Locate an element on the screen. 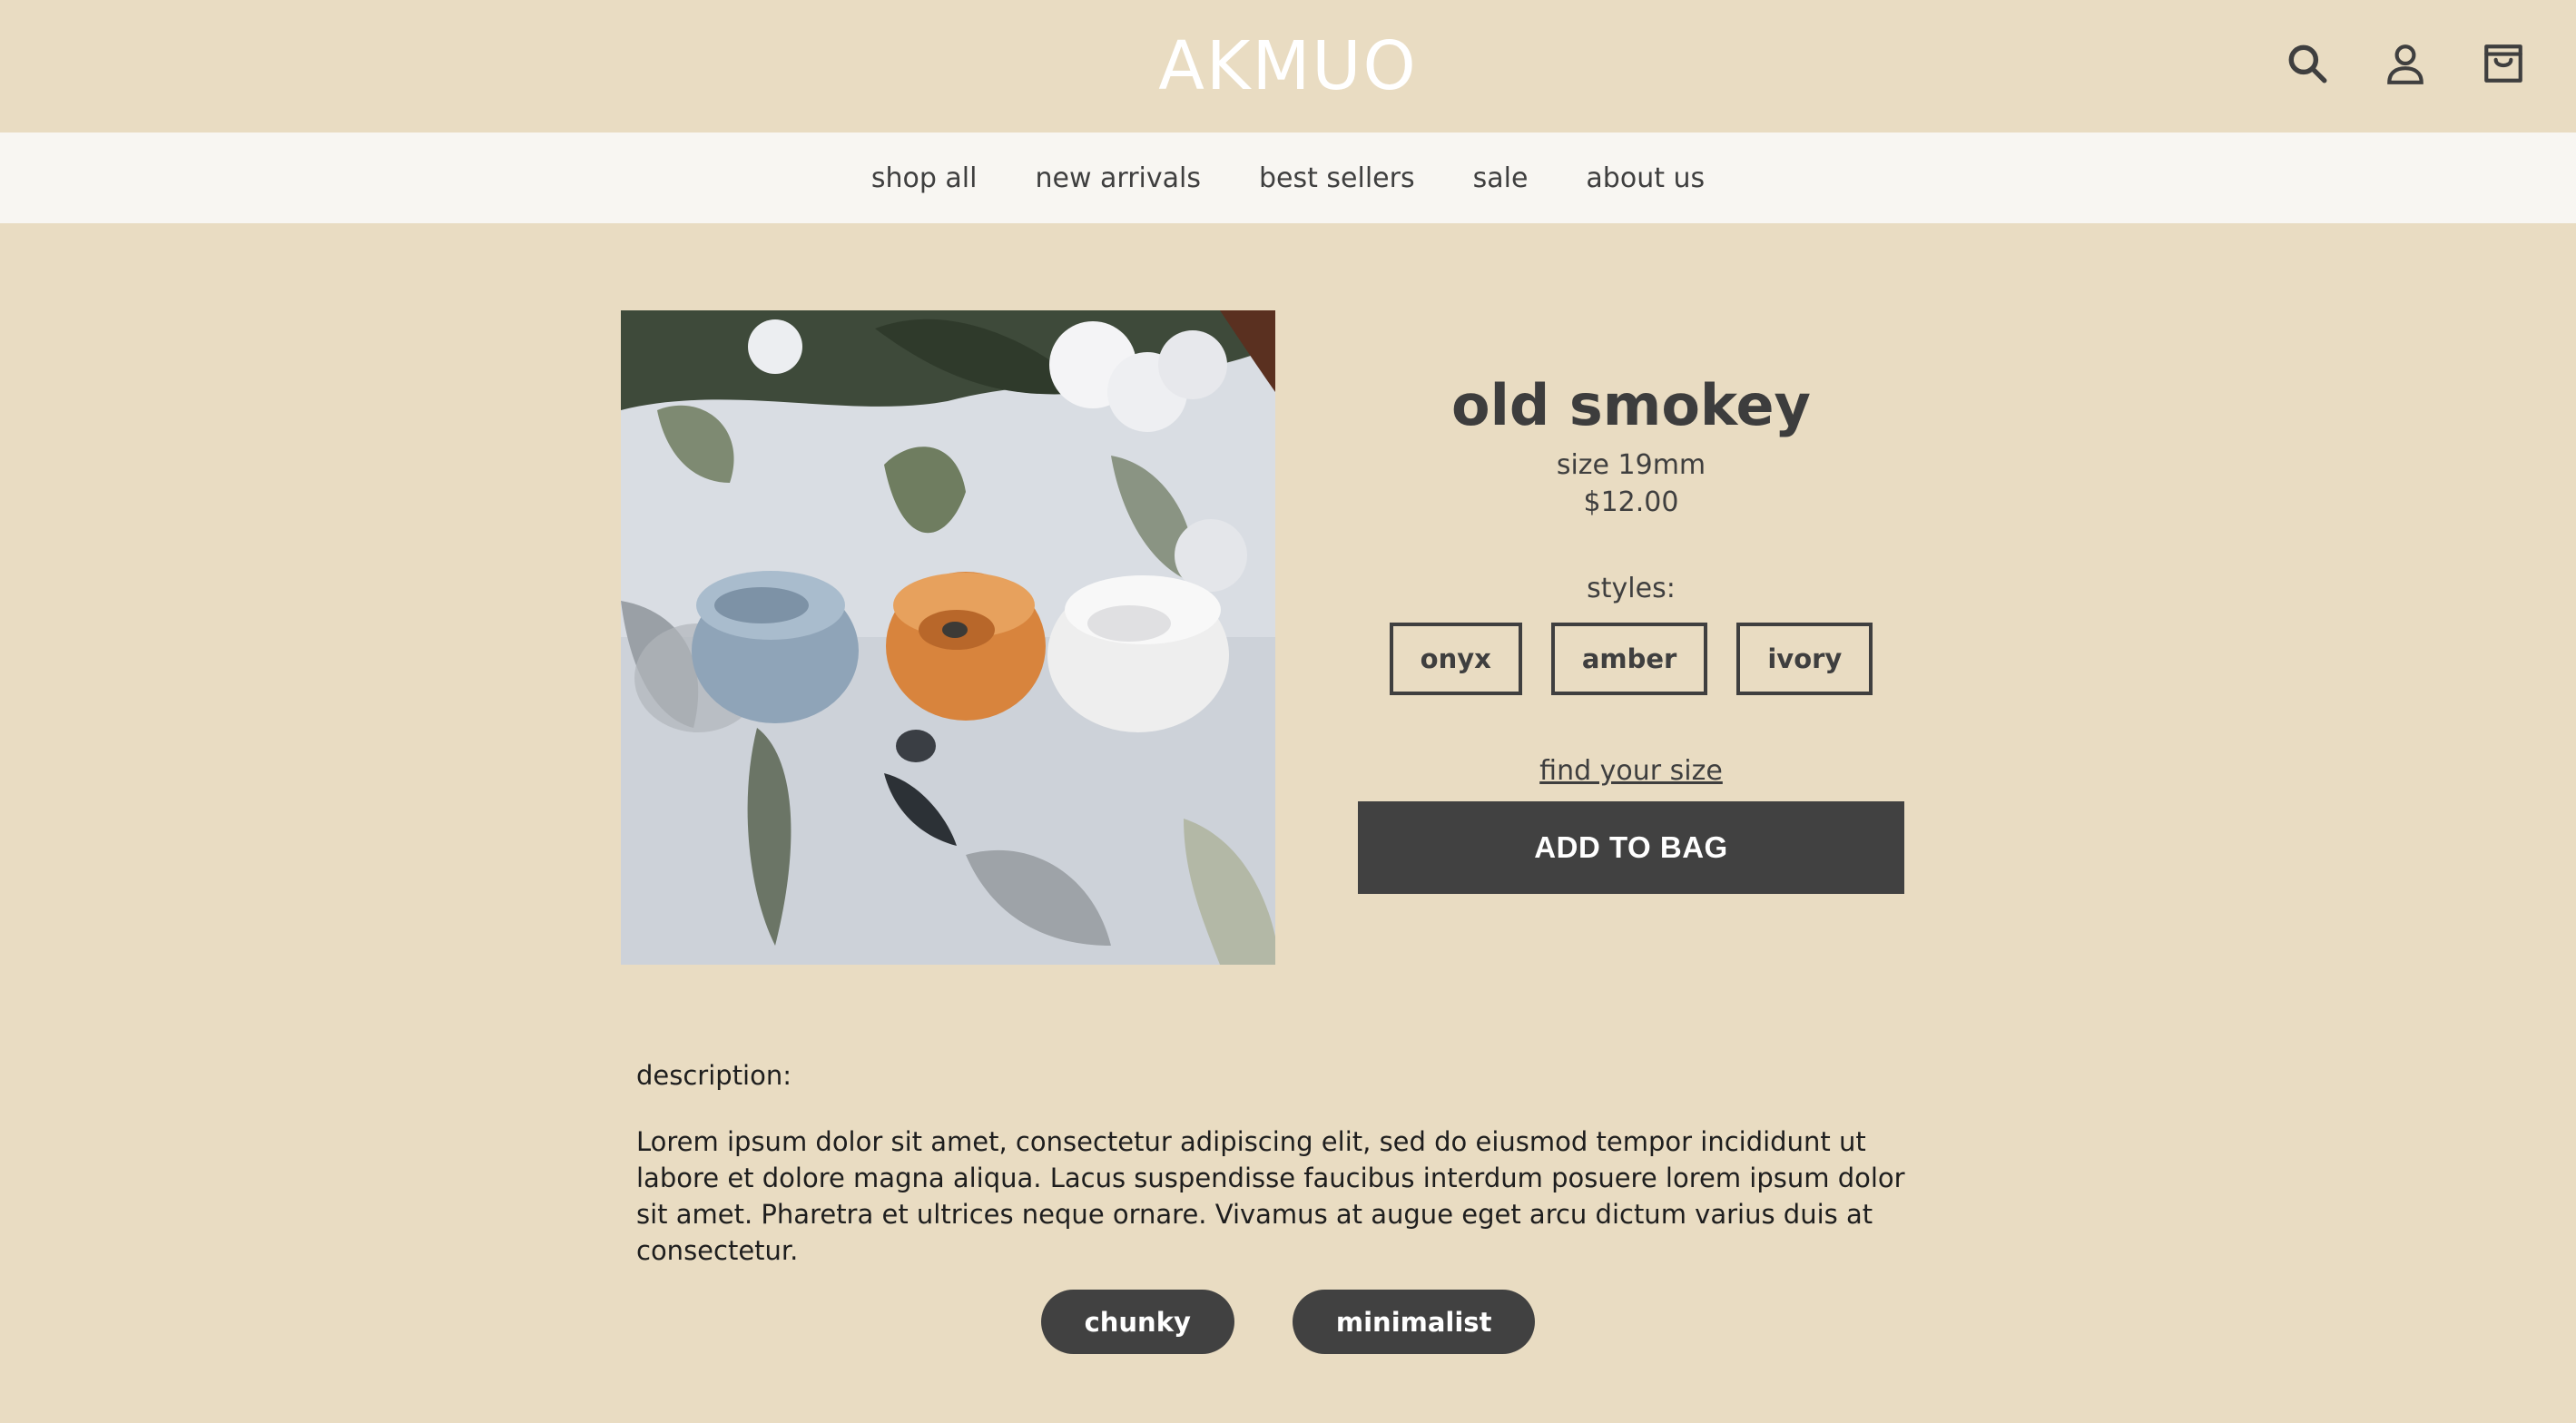 This screenshot has width=2576, height=1423. styles-label: styles: is located at coordinates (1631, 588).